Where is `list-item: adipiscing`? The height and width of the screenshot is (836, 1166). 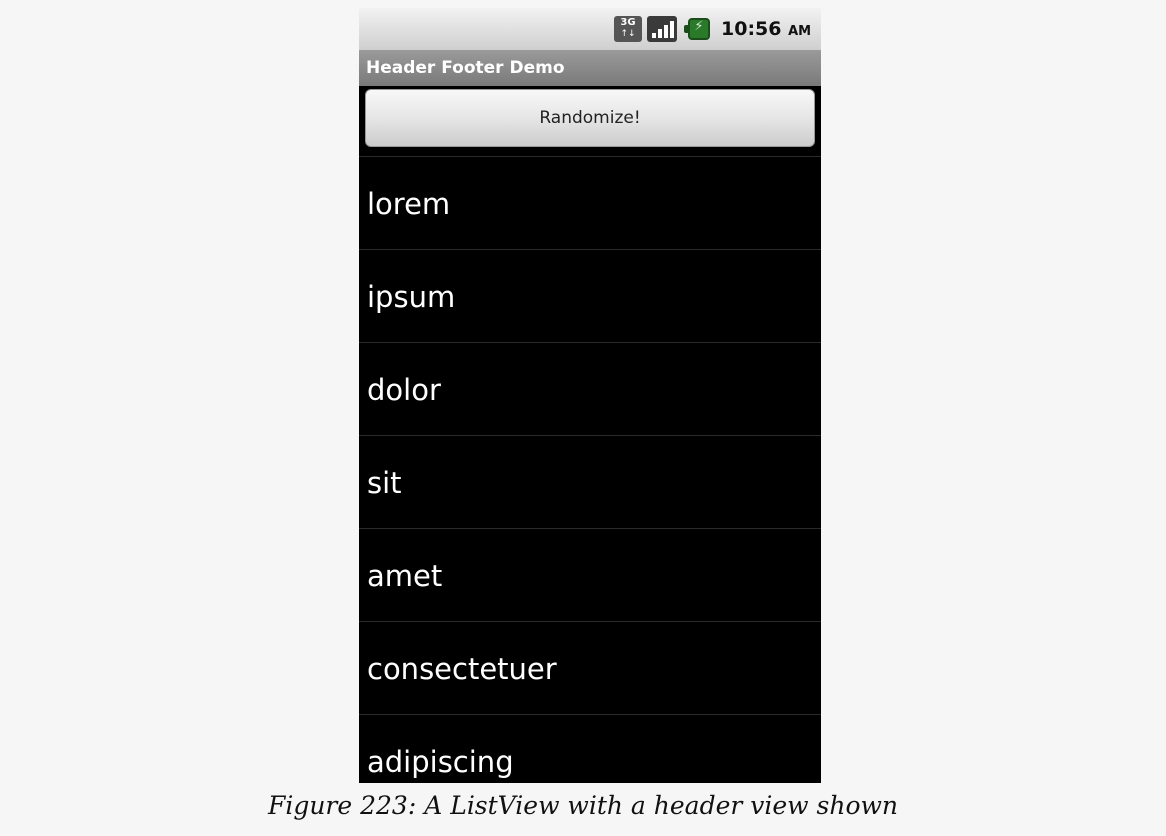
list-item: adipiscing is located at coordinates (590, 748).